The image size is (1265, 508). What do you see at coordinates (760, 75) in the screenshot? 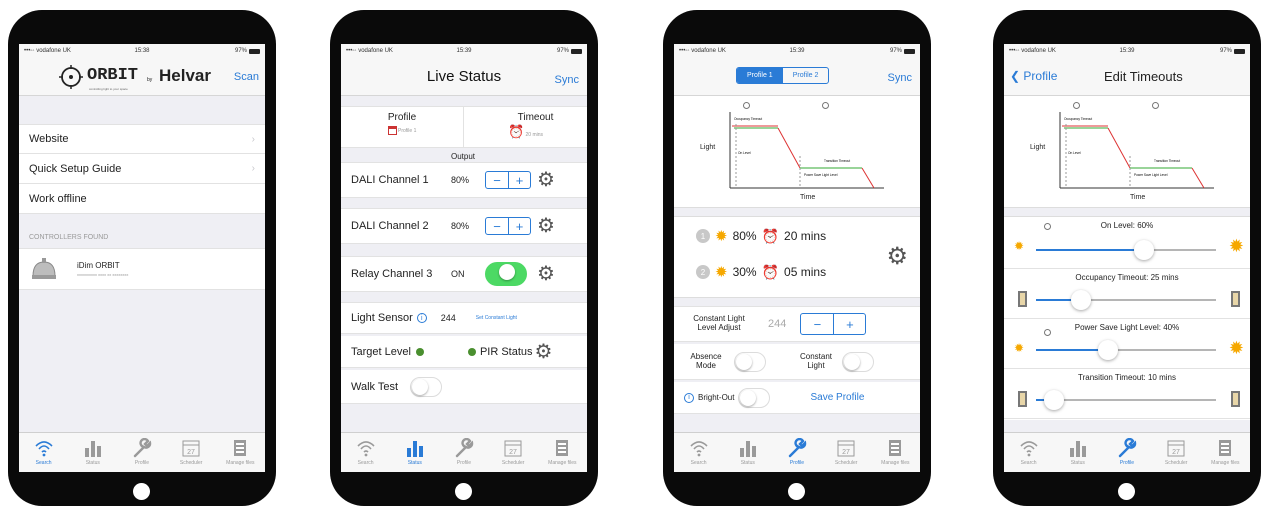
I see `segment-profile-1: Profile 1` at bounding box center [760, 75].